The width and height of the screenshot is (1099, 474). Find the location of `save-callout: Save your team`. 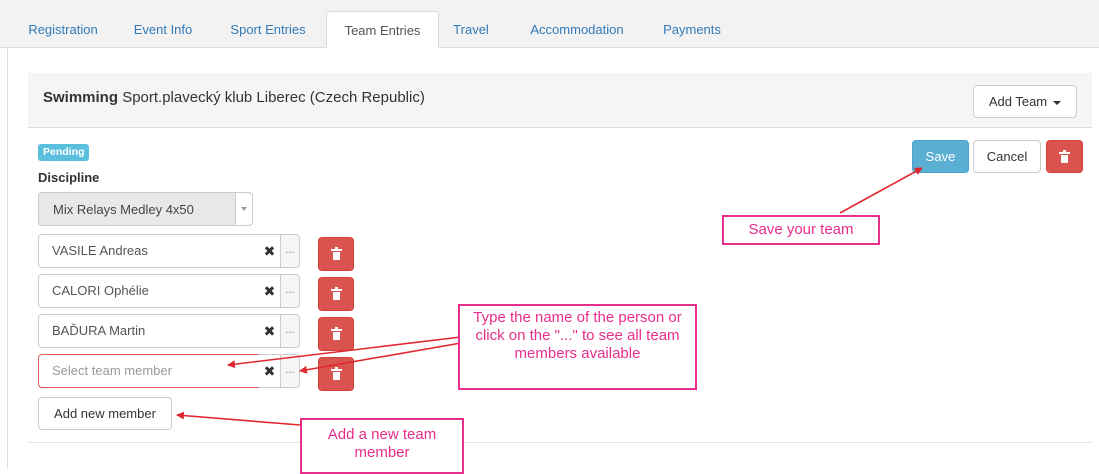

save-callout: Save your team is located at coordinates (801, 230).